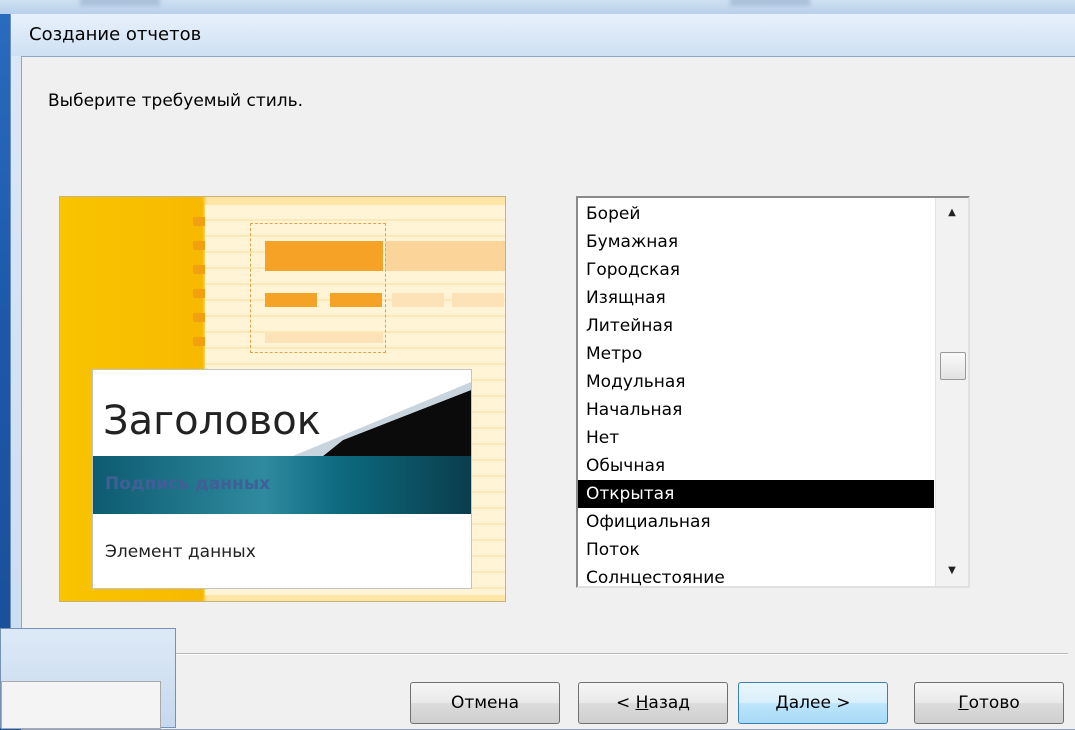 The width and height of the screenshot is (1075, 730). Describe the element at coordinates (951, 392) in the screenshot. I see `vertical-scrollbar: ▲ ▼` at that location.